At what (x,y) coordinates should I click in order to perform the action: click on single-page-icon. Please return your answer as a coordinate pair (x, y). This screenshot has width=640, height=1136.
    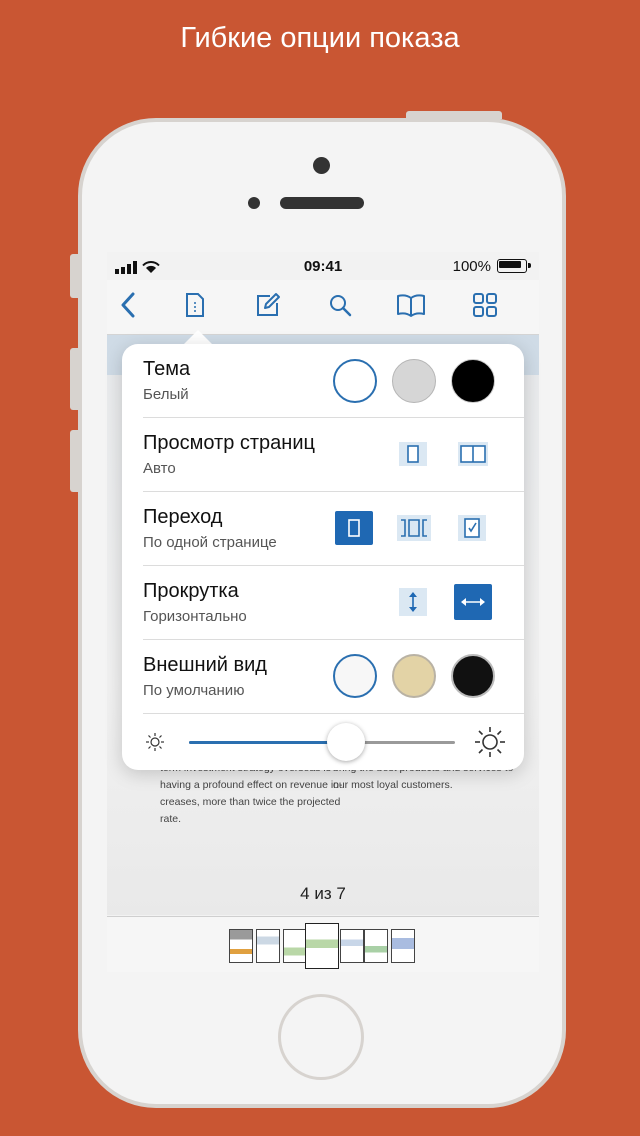
    Looking at the image, I should click on (413, 454).